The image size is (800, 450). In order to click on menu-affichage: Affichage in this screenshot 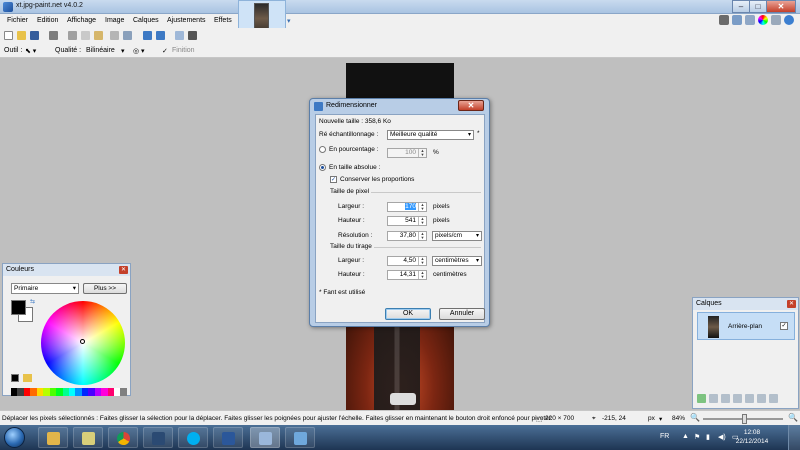, I will do `click(81, 20)`.